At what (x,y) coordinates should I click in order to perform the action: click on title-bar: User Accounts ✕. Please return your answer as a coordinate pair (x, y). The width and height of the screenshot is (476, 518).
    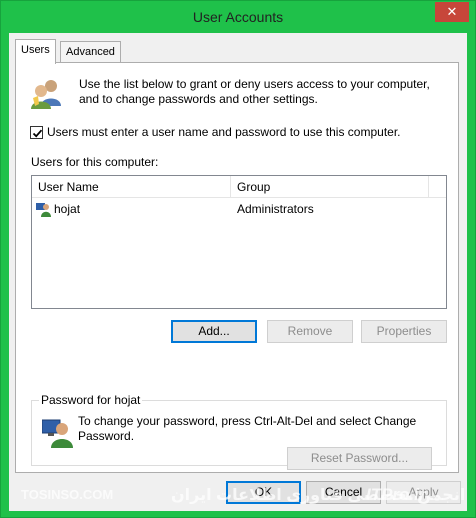
    Looking at the image, I should click on (238, 17).